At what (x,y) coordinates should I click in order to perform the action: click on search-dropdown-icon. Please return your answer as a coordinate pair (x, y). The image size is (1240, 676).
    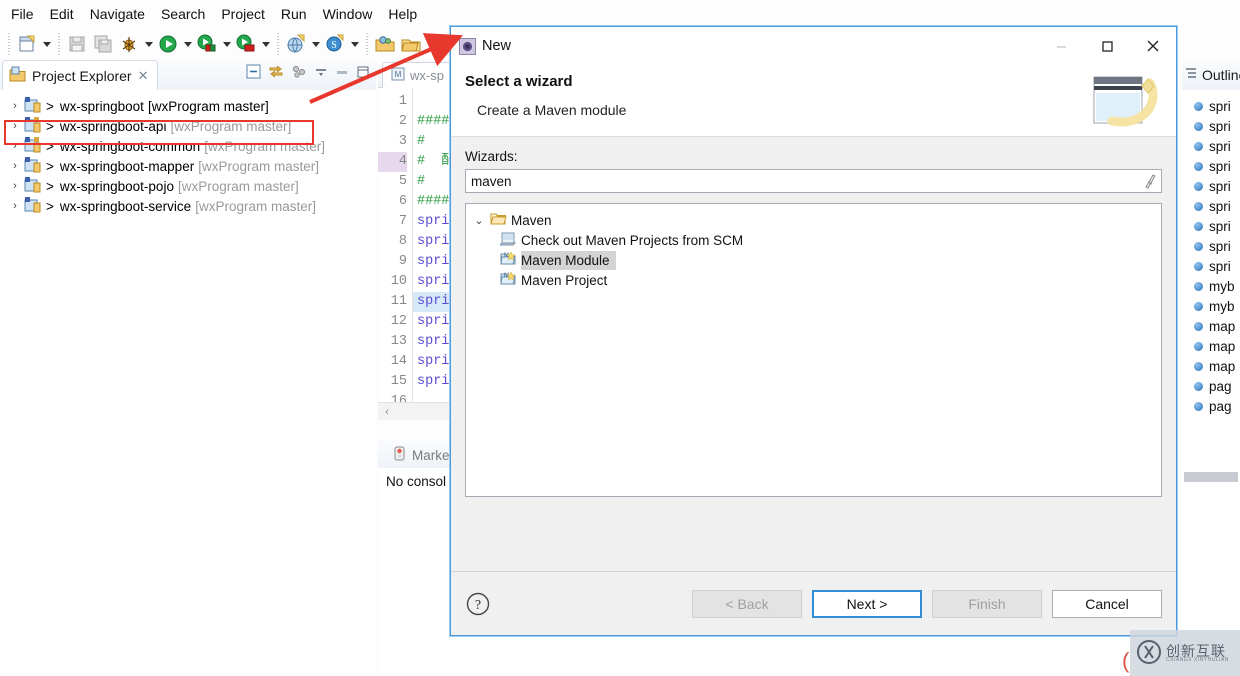
    Looking at the image, I should click on (354, 44).